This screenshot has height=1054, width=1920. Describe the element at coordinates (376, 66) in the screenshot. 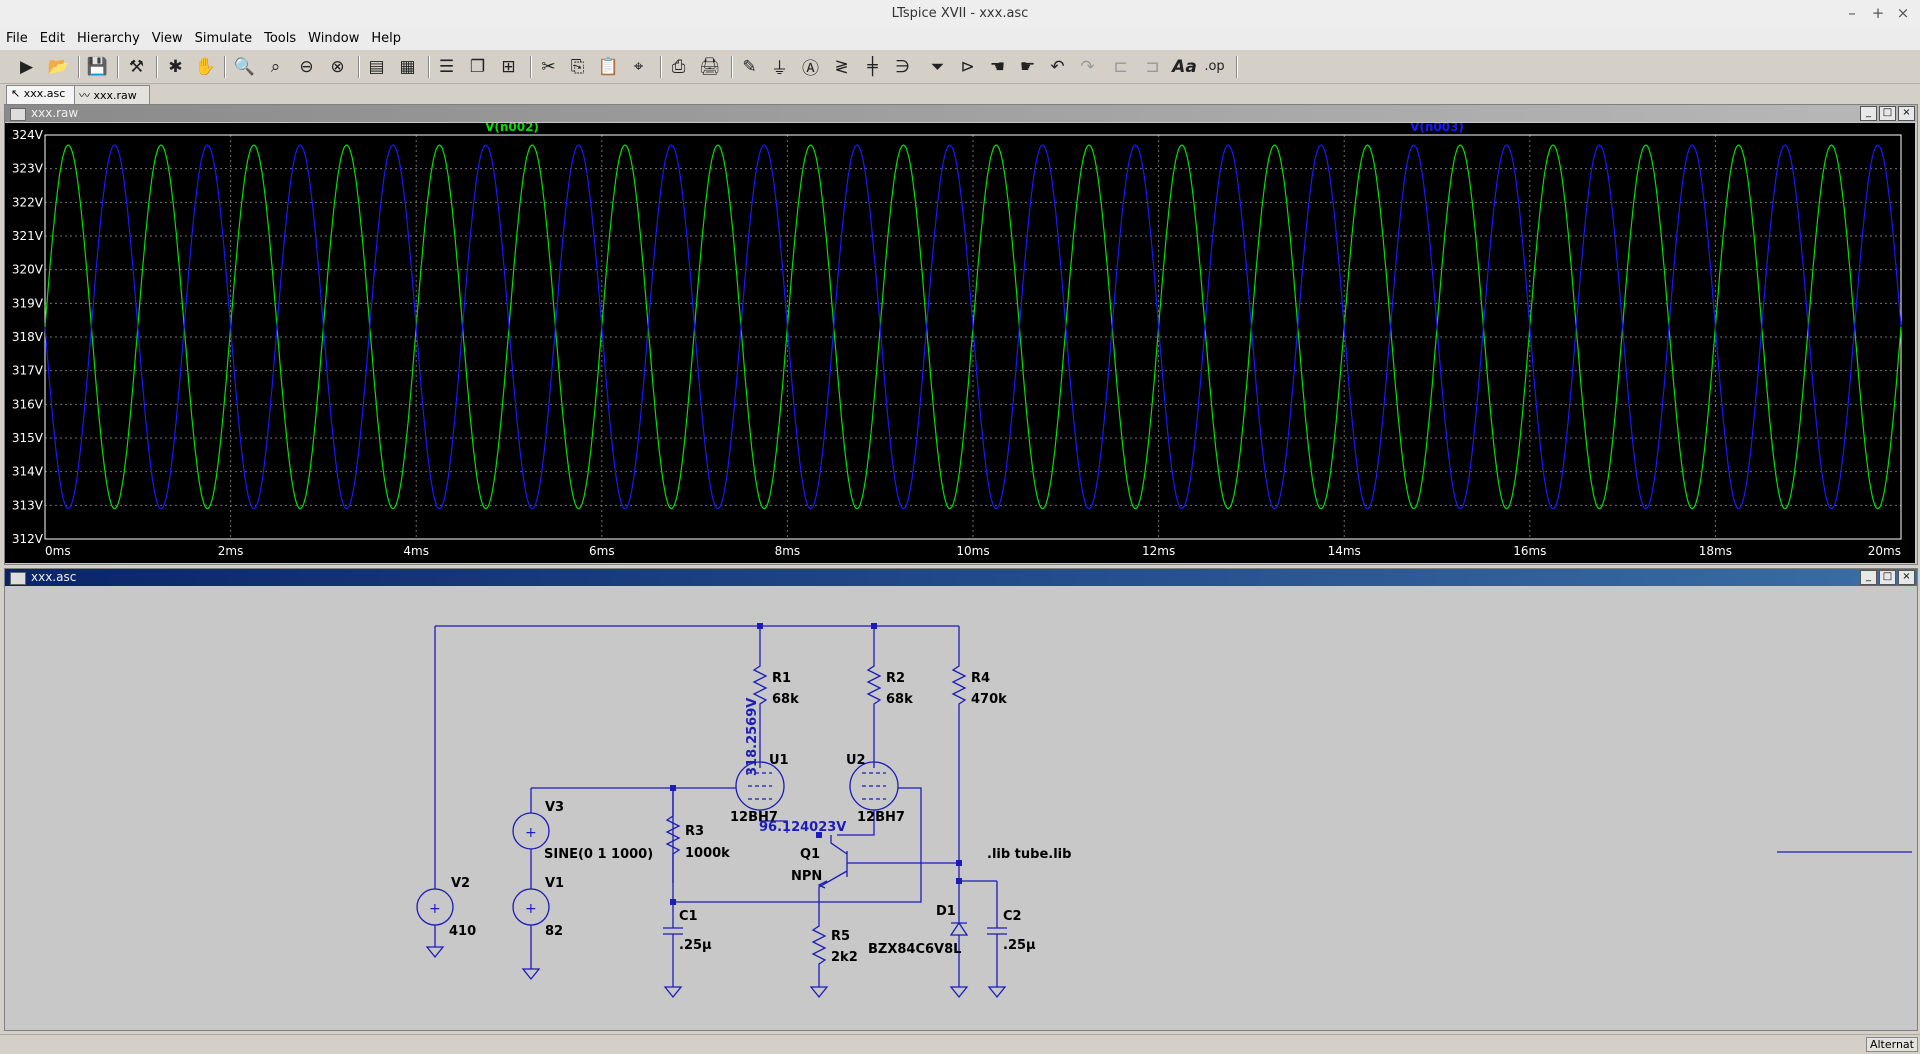

I see `autorange-icon: ▤` at that location.